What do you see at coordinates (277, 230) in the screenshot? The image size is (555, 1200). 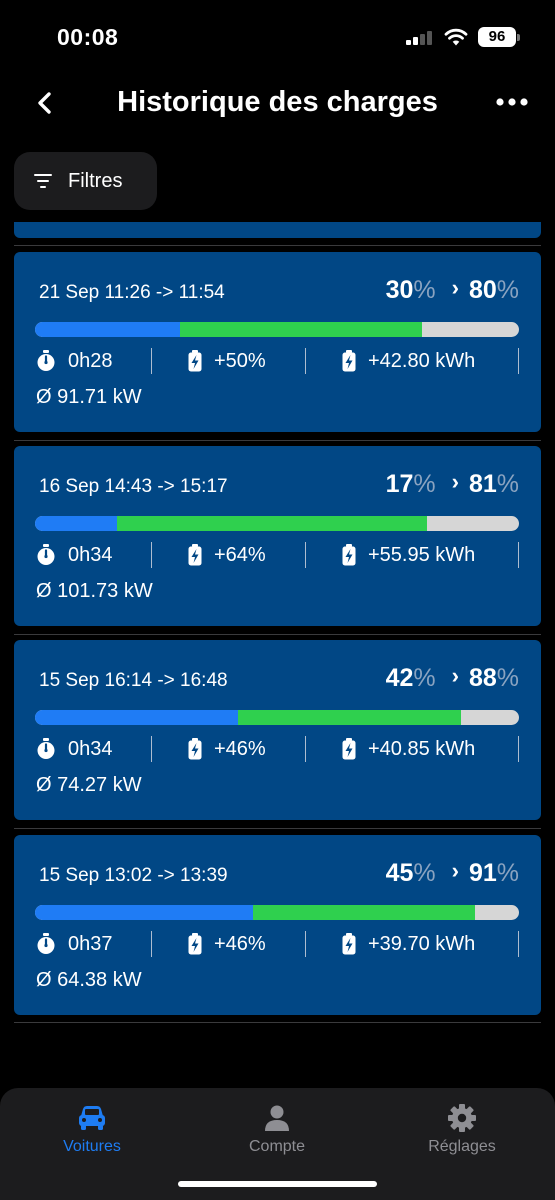 I see `charge-session-card-partial` at bounding box center [277, 230].